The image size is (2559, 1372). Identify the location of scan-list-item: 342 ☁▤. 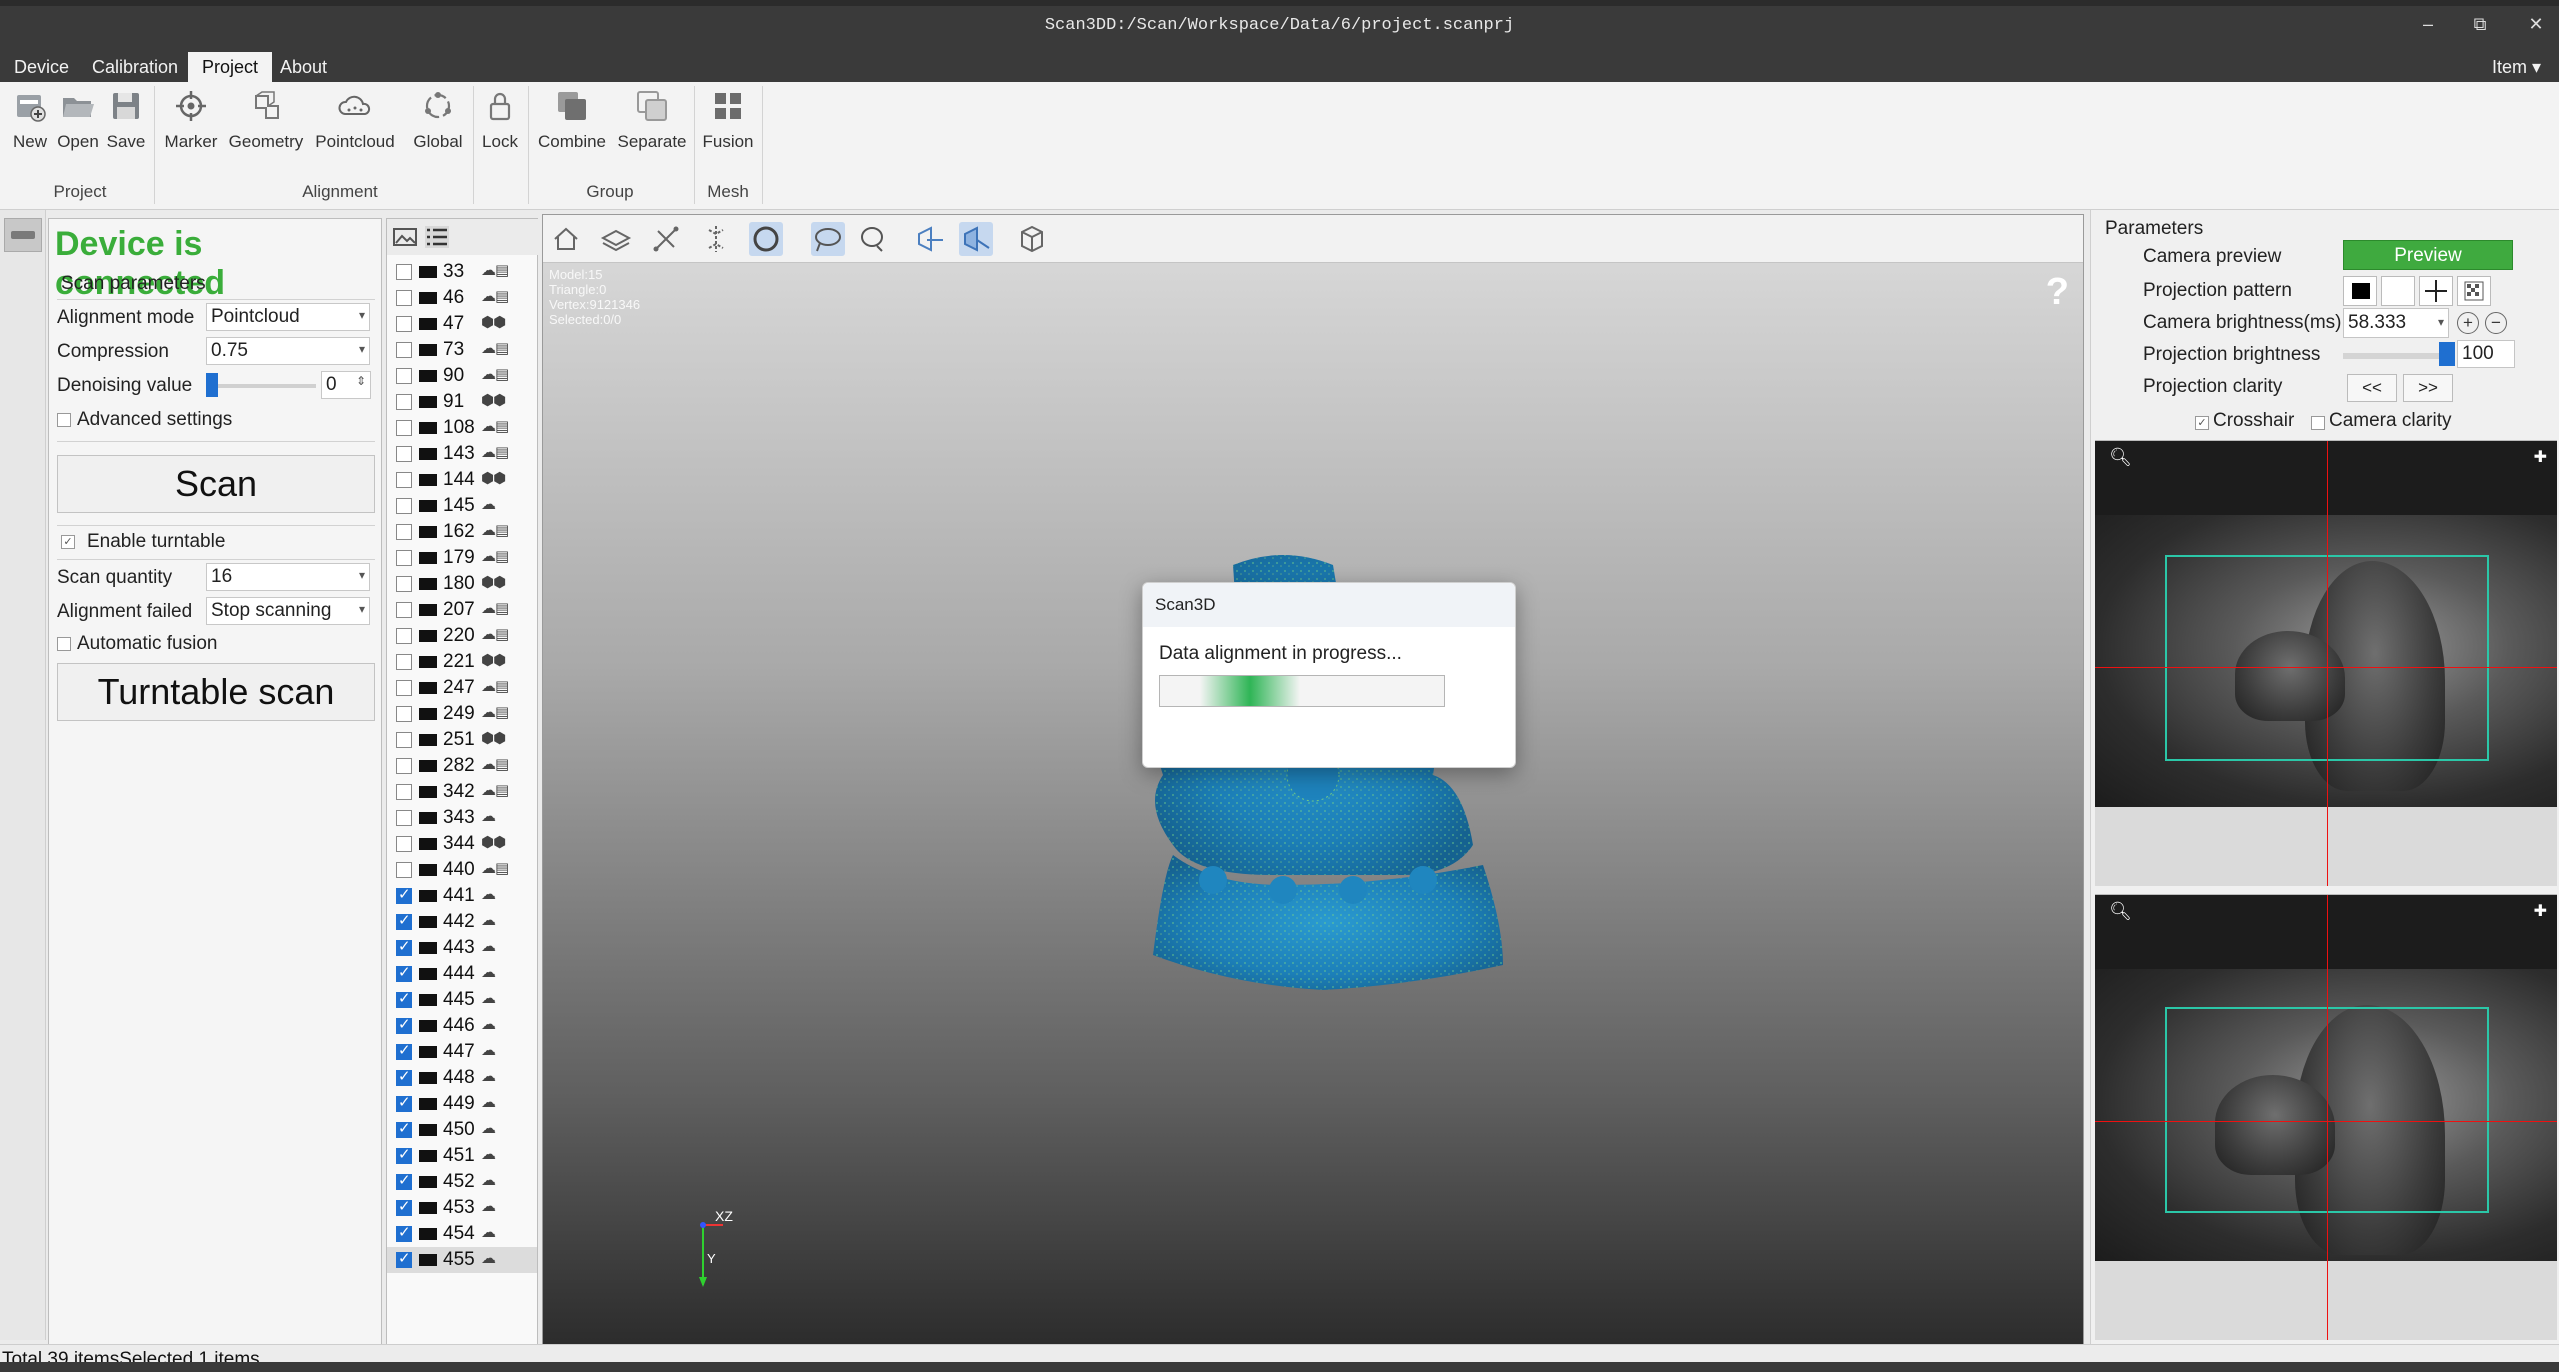
(462, 792).